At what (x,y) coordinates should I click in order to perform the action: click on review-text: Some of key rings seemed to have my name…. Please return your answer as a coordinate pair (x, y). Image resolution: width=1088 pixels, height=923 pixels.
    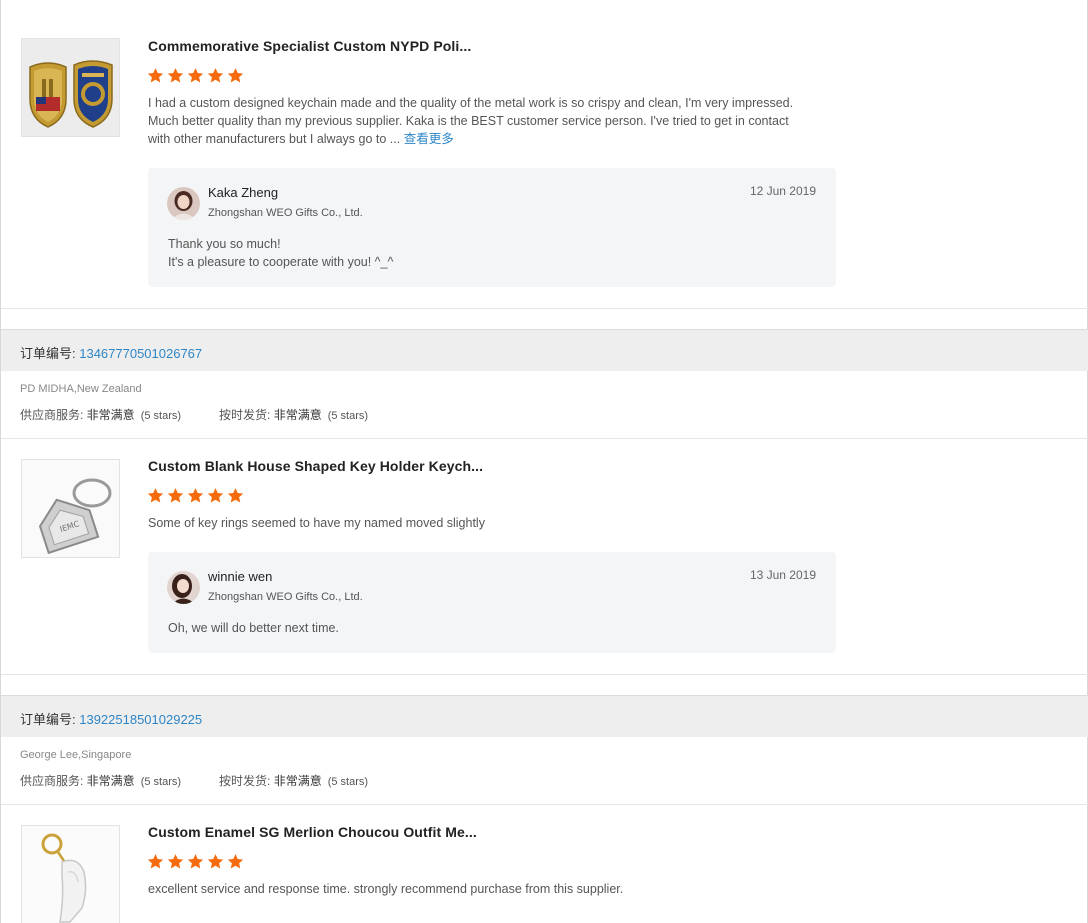
    Looking at the image, I should click on (316, 523).